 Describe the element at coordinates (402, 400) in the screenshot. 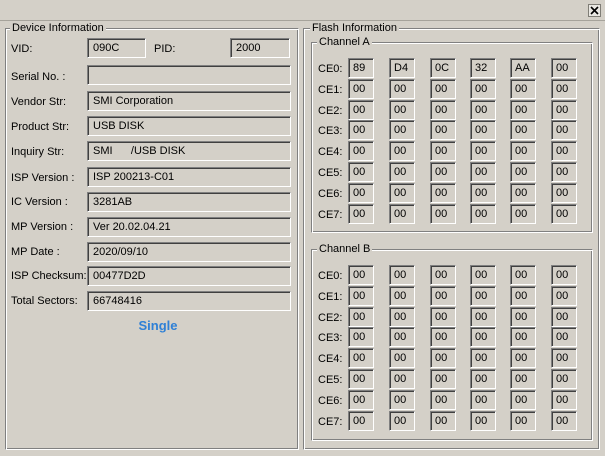

I see `channel-b-ce6-byte1: 00` at that location.